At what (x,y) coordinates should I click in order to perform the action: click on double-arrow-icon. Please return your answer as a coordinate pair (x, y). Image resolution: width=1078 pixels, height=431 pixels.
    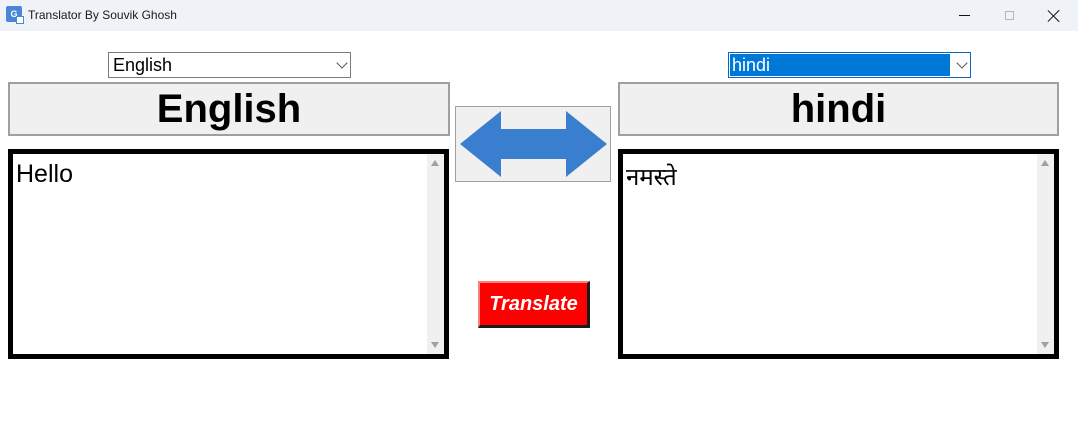
    Looking at the image, I should click on (533, 144).